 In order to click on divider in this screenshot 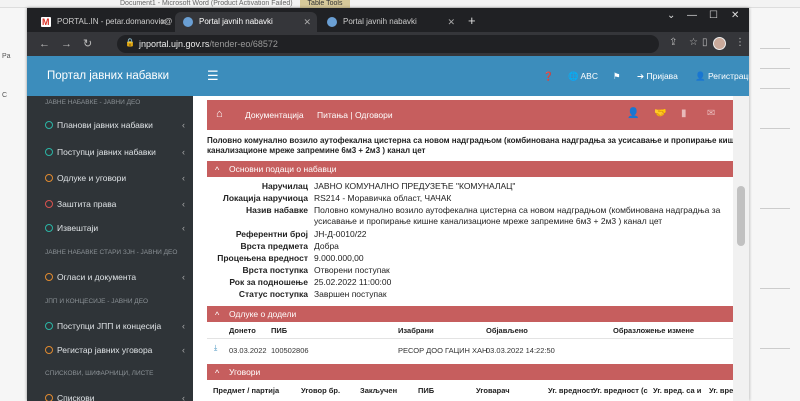, I will do `click(470, 338)`.